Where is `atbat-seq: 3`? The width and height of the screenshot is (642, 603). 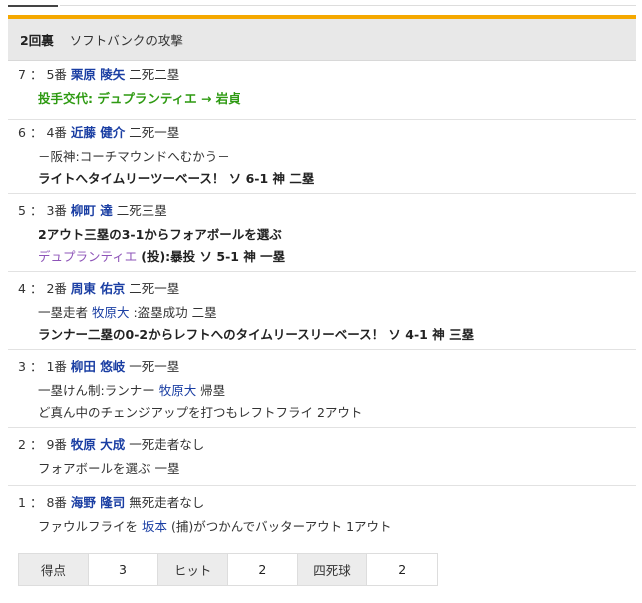 atbat-seq: 3 is located at coordinates (22, 366).